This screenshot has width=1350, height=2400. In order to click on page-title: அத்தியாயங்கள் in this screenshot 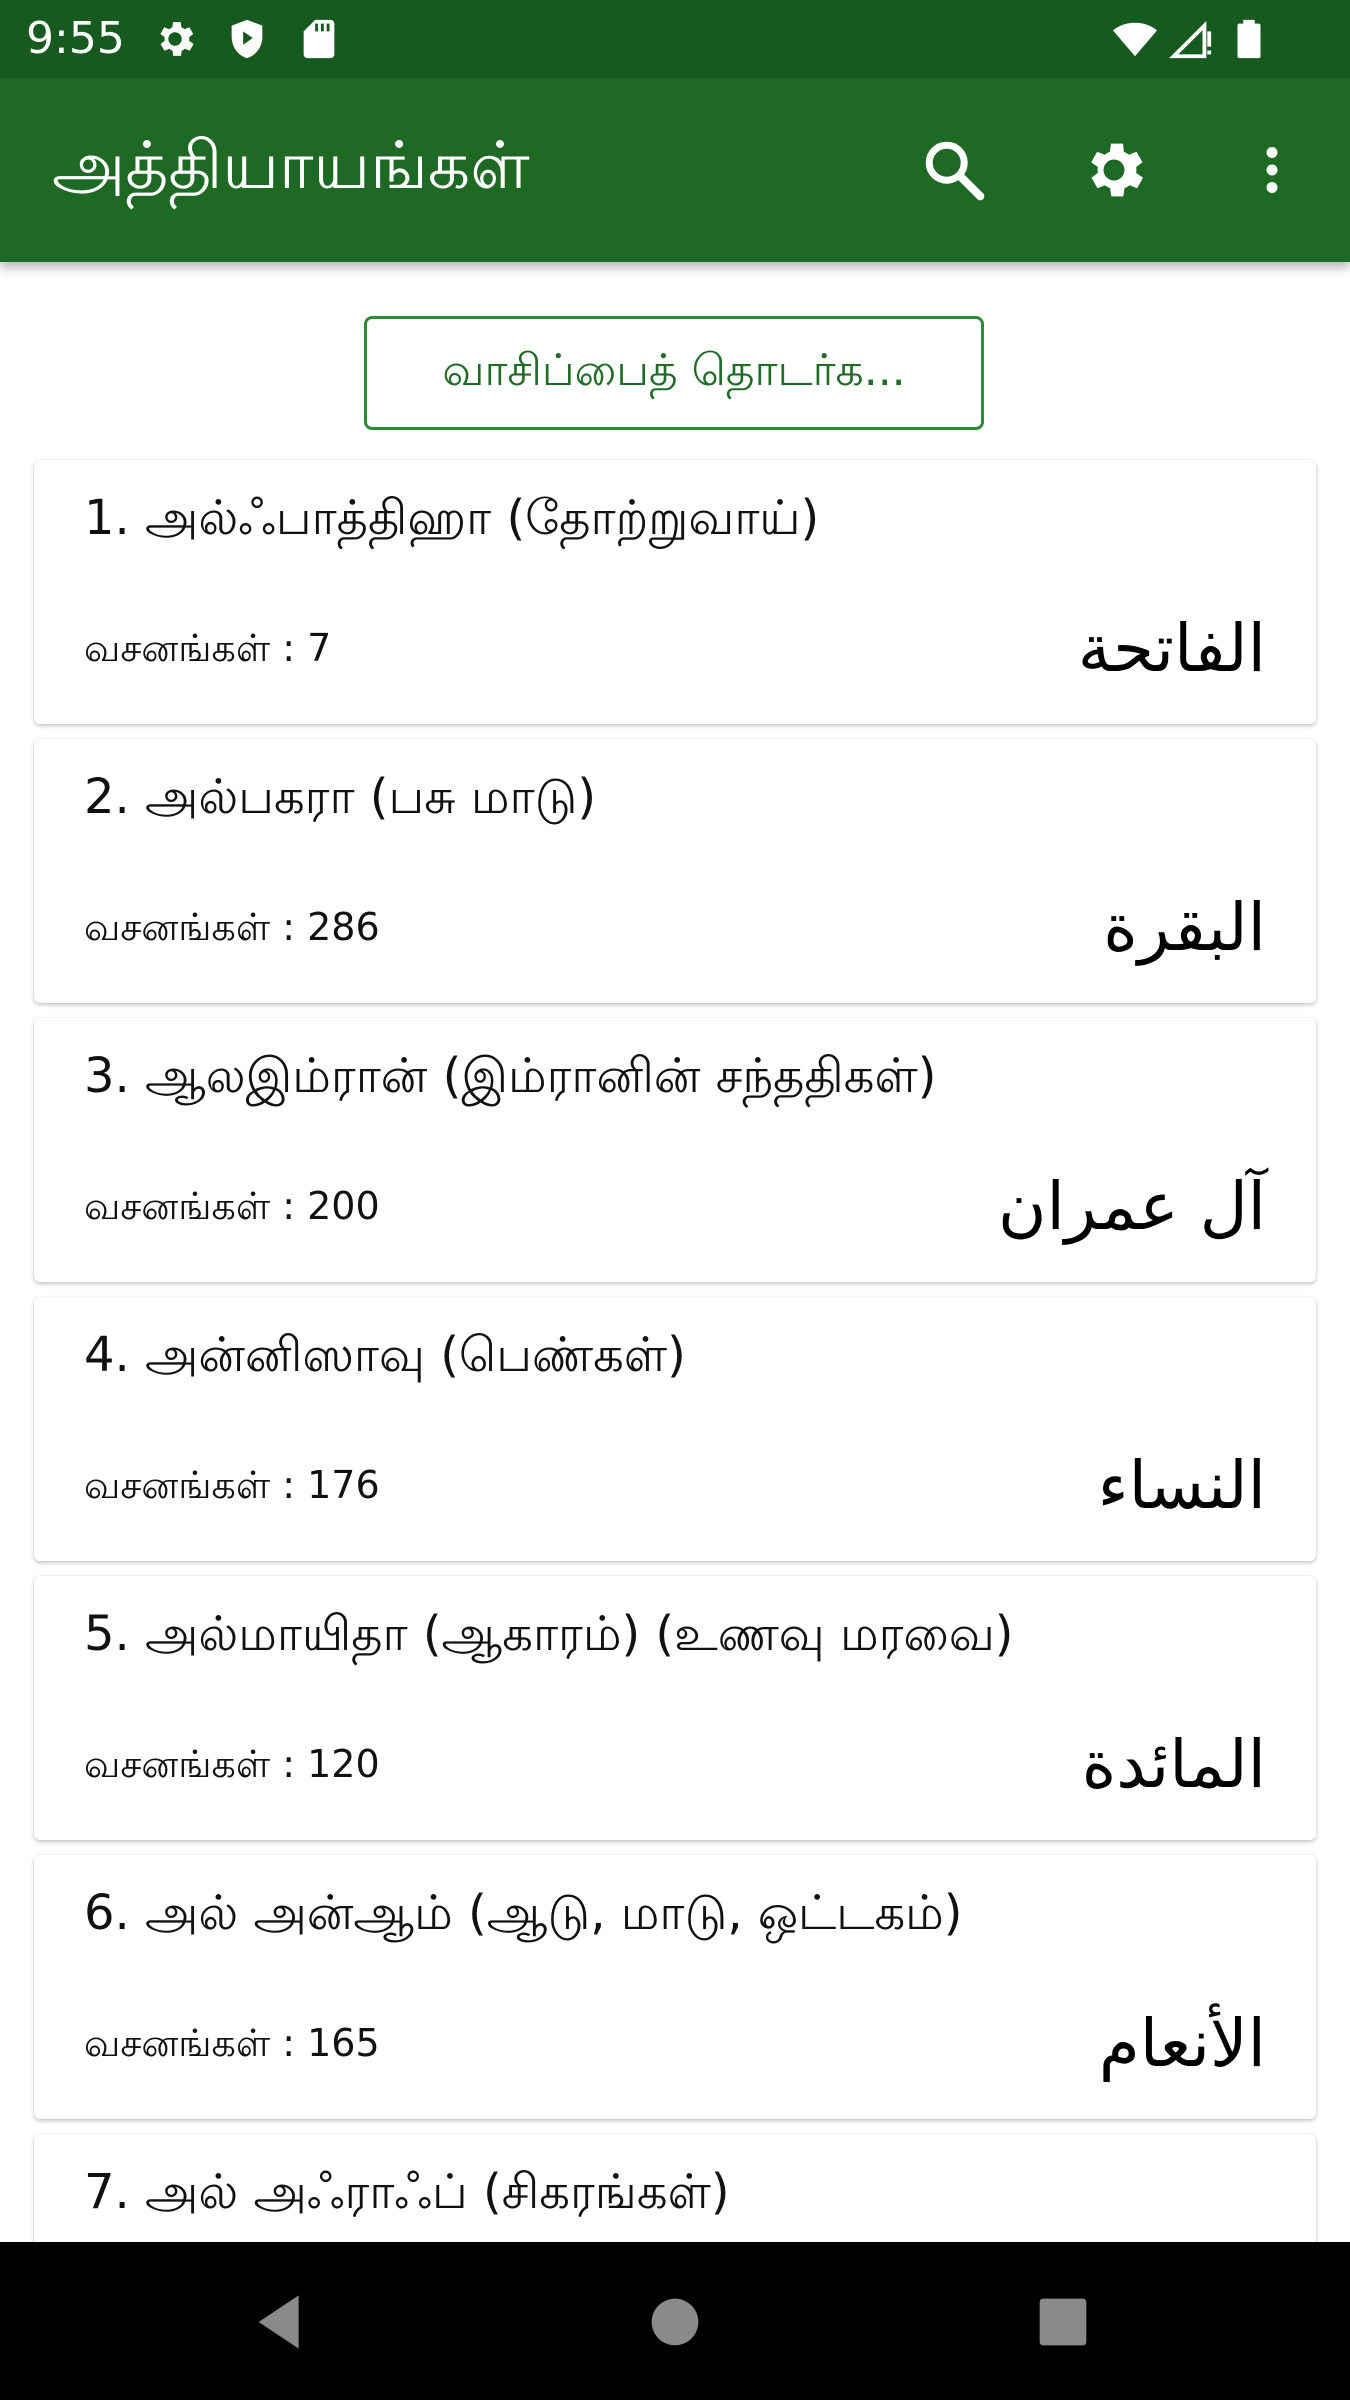, I will do `click(291, 165)`.